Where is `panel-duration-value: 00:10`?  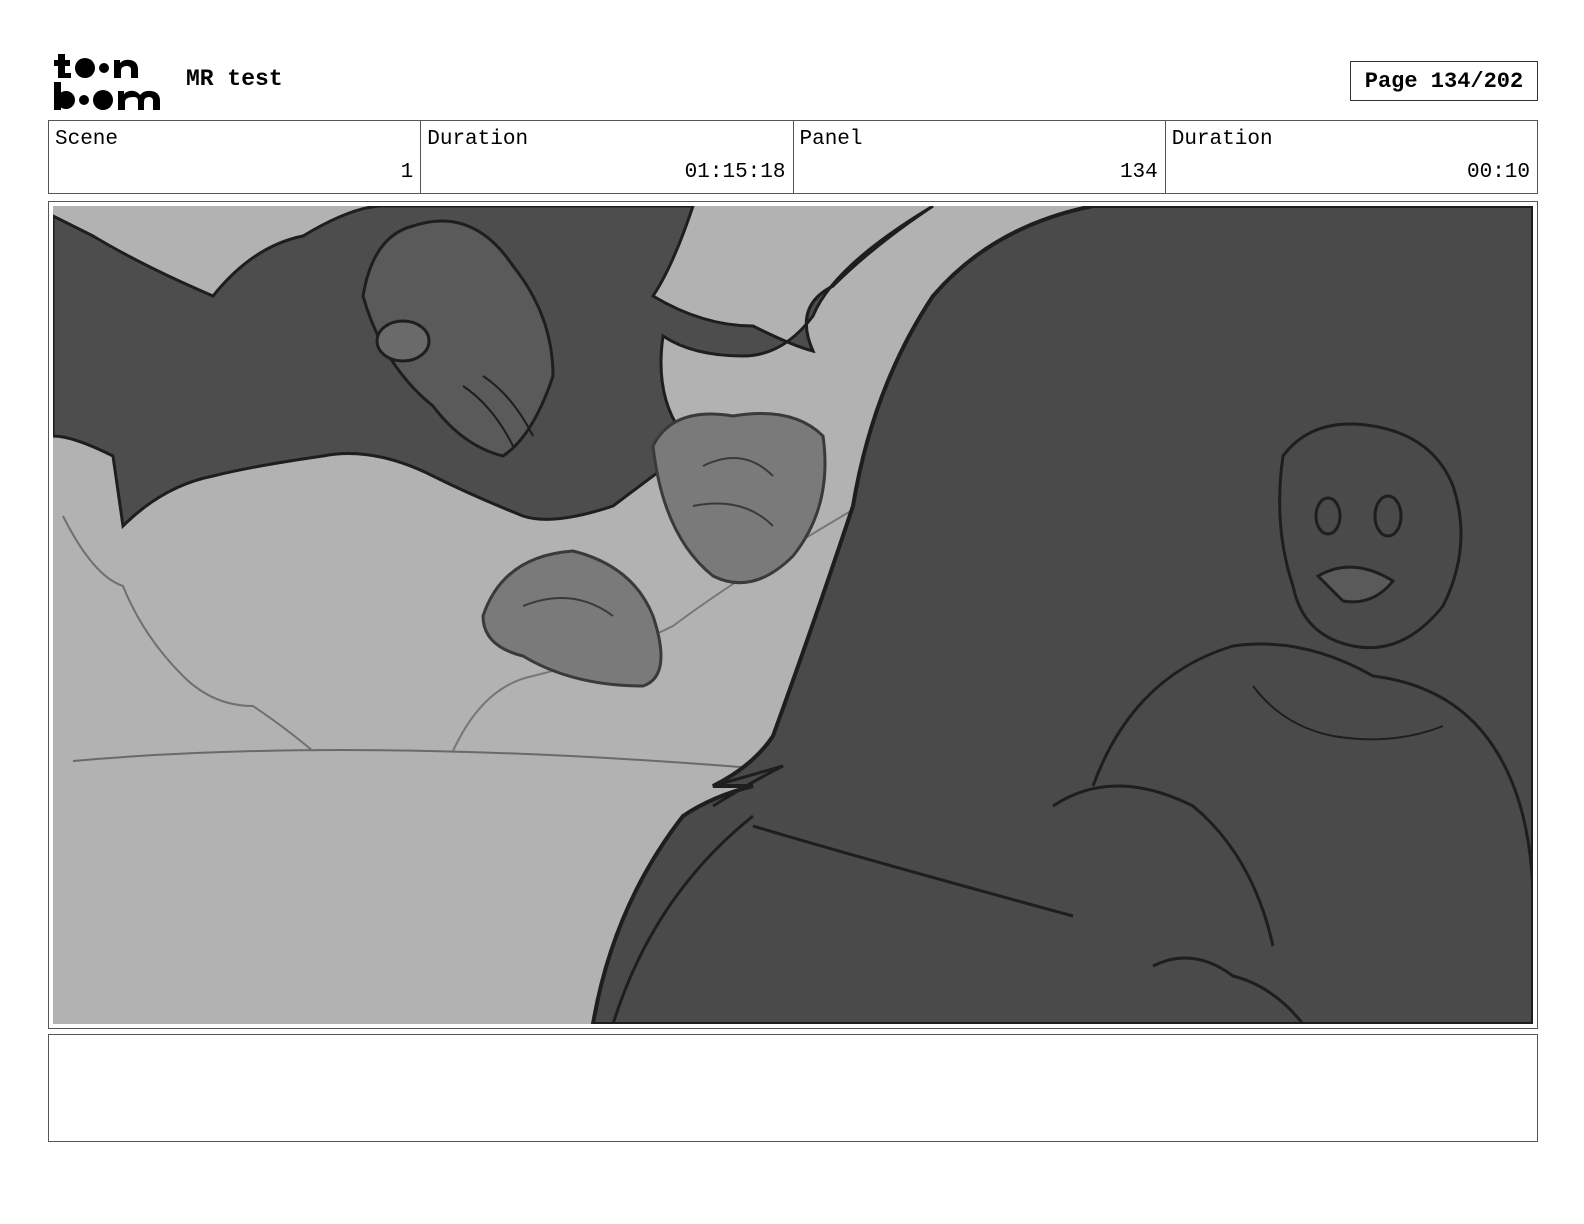
panel-duration-value: 00:10 is located at coordinates (1498, 172).